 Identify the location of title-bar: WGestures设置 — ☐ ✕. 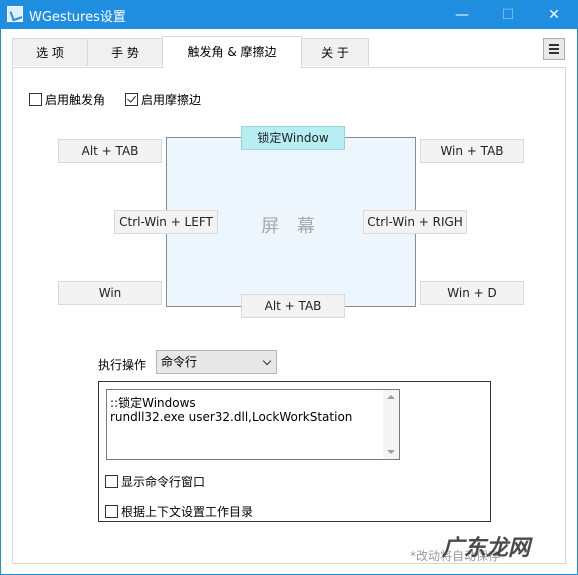
(289, 15).